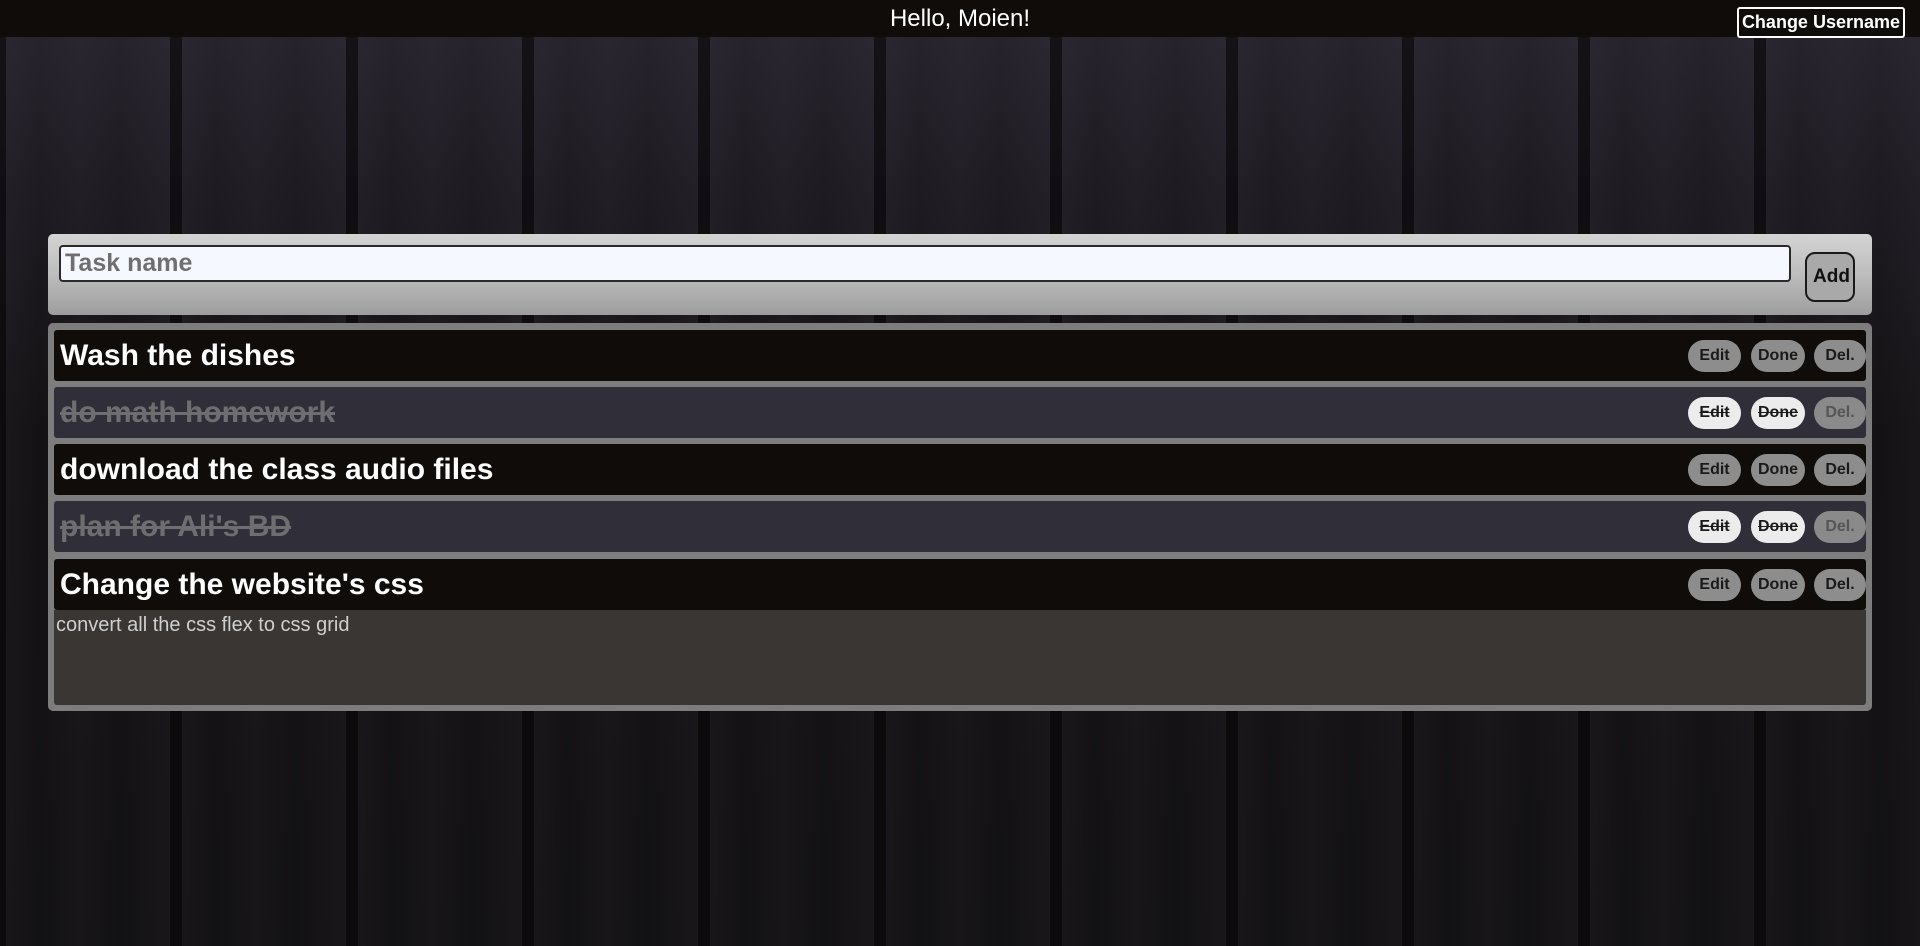 This screenshot has height=946, width=1920. I want to click on task-row: Wash the dishes Edit Done Del., so click(960, 355).